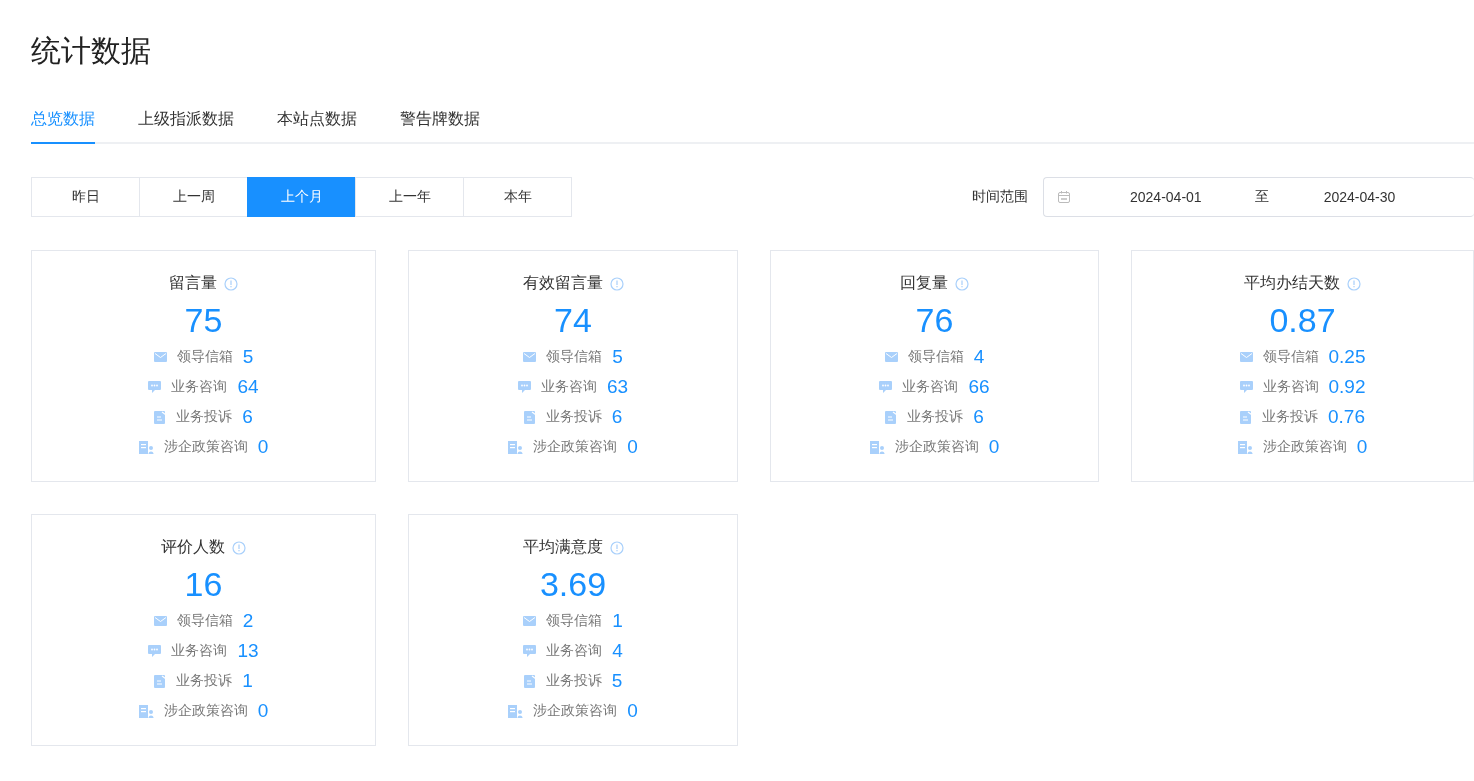  What do you see at coordinates (1064, 197) in the screenshot?
I see `calendar-icon` at bounding box center [1064, 197].